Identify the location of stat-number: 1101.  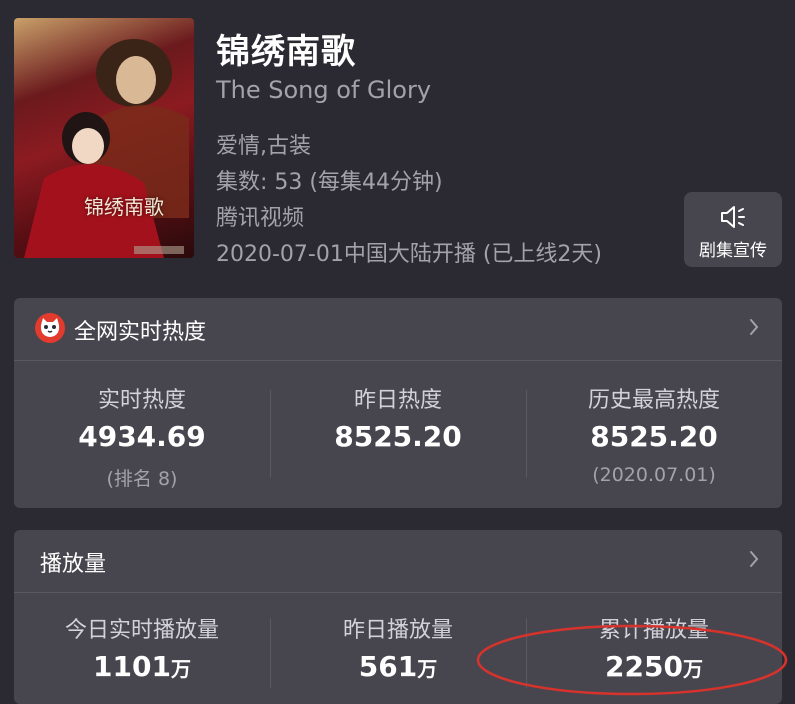
(132, 666).